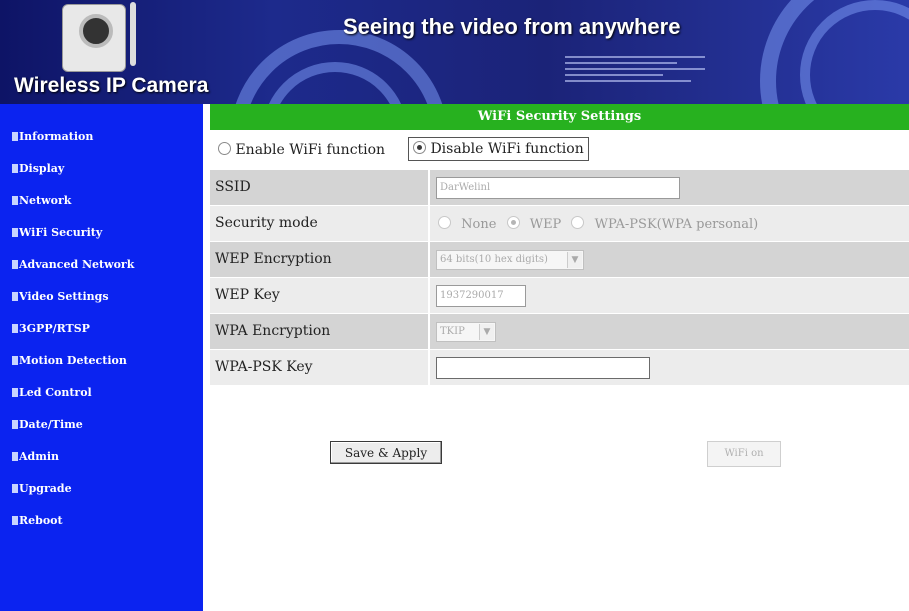 Image resolution: width=909 pixels, height=611 pixels. I want to click on enable-wifi-option: Enable WiFi function, so click(301, 150).